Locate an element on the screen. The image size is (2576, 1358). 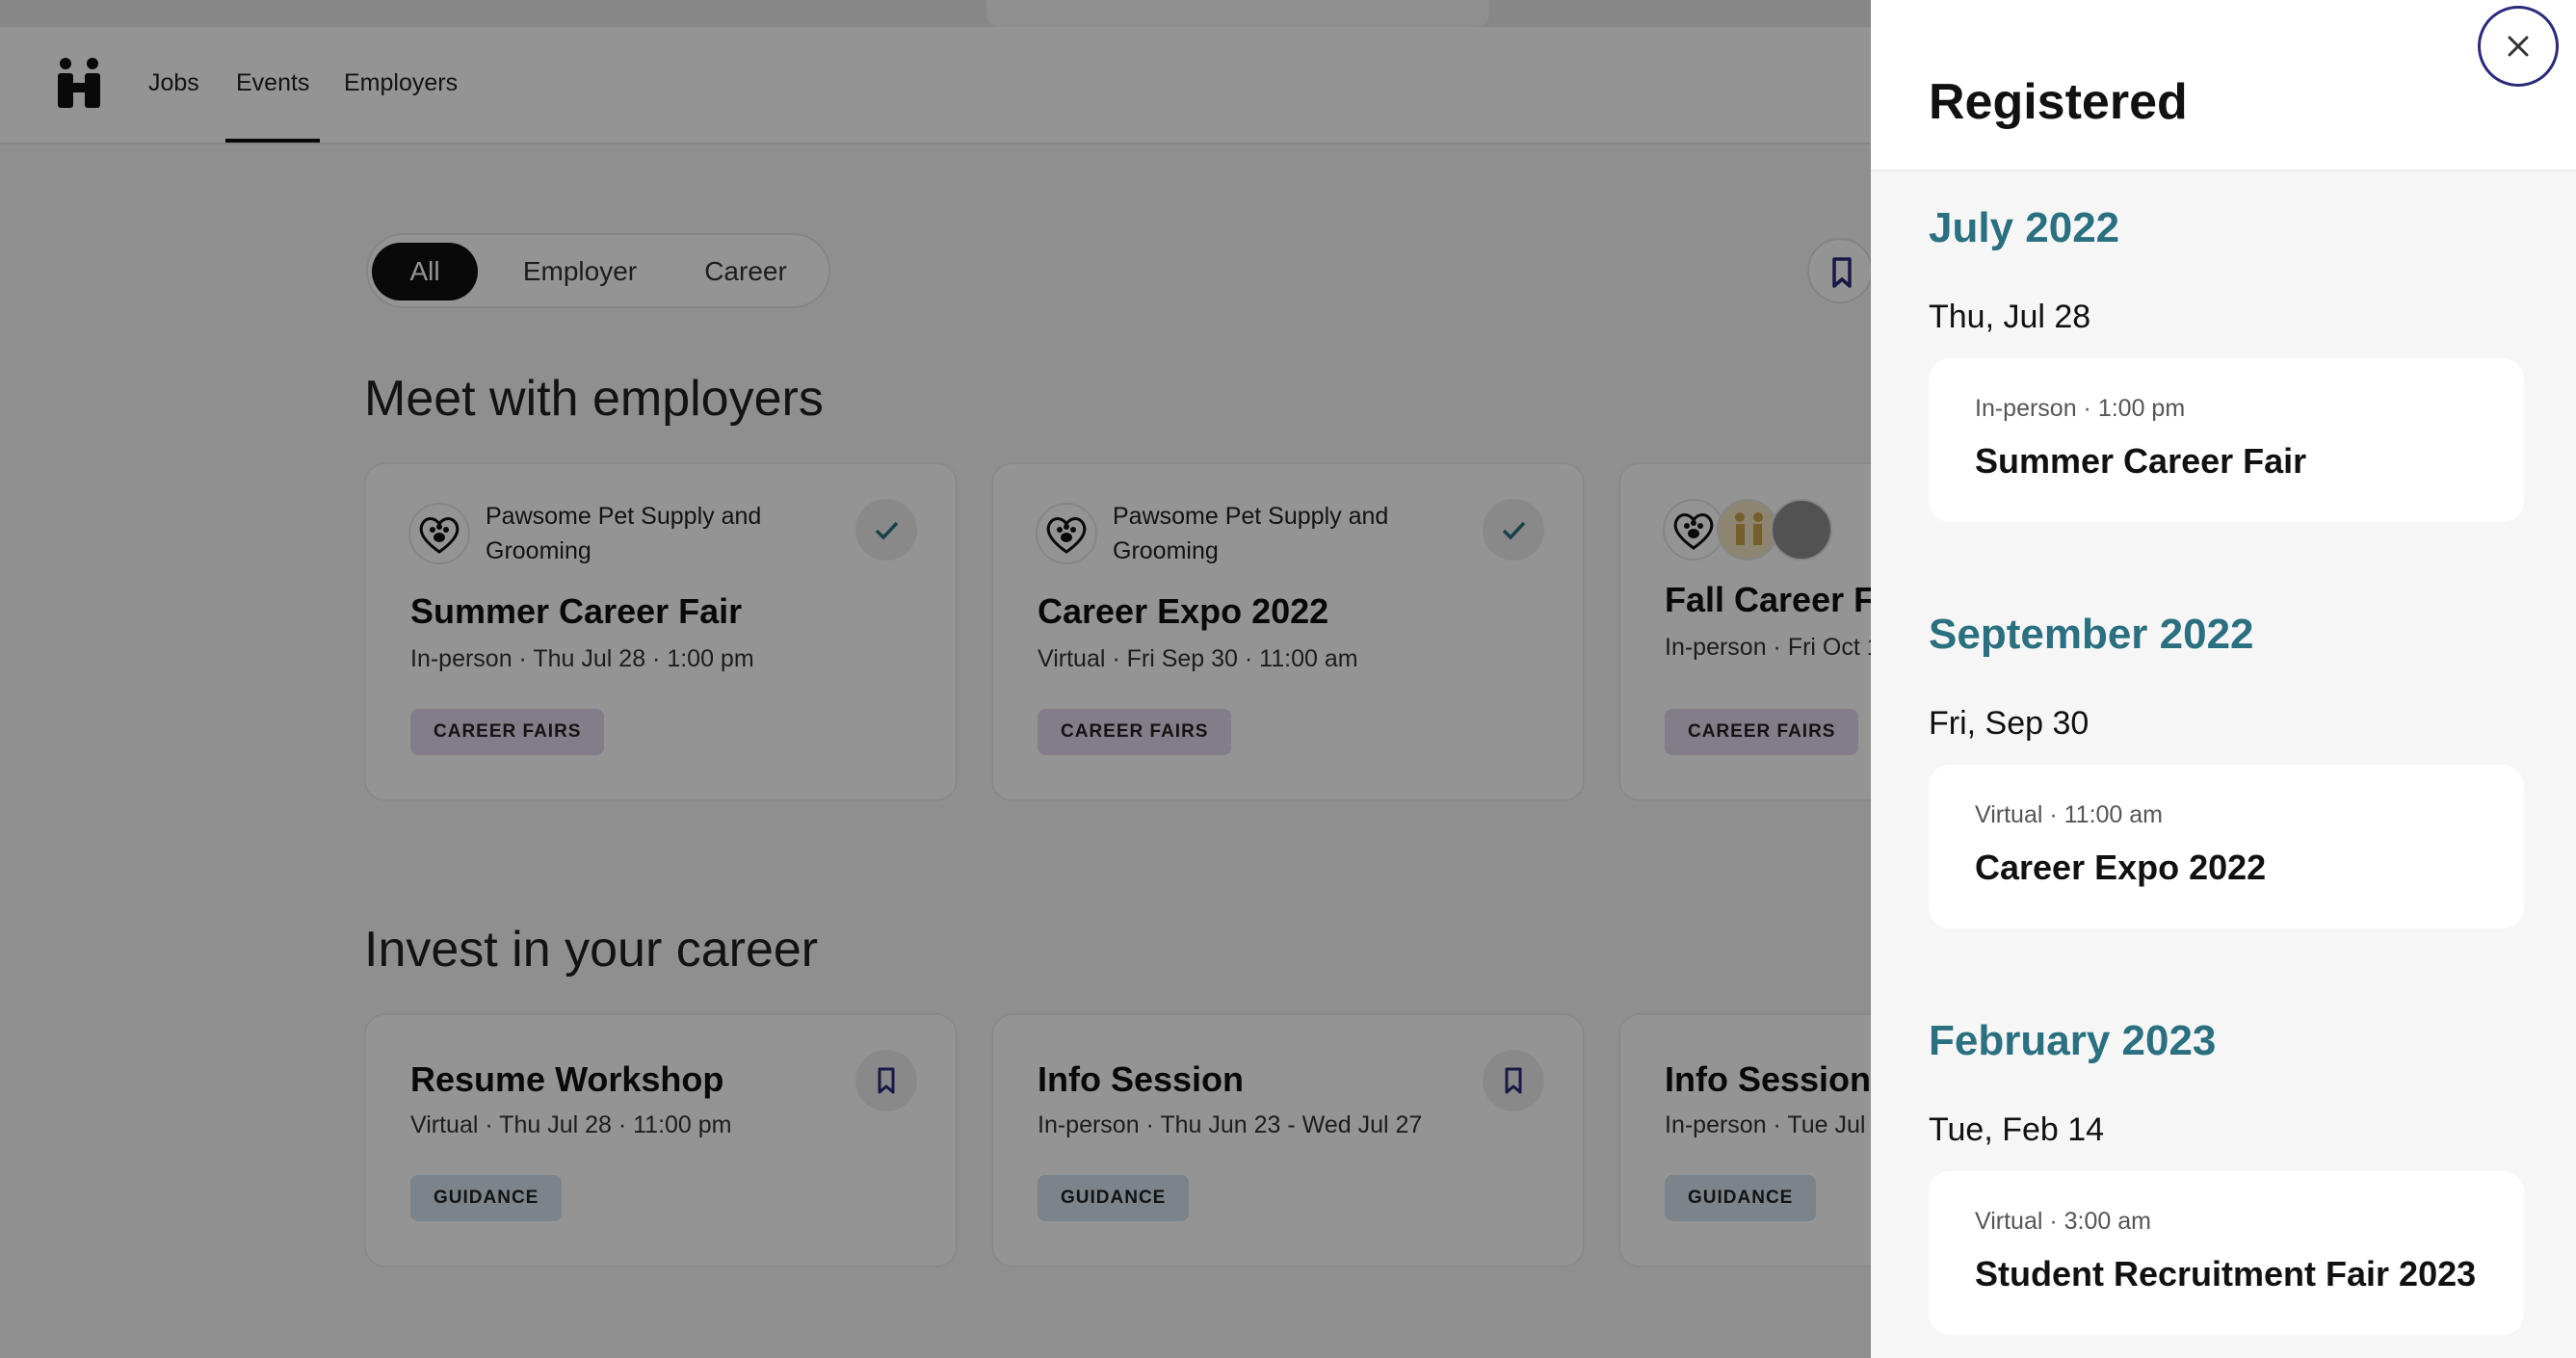
registered-event-meta: In-person · 1:00 pm is located at coordinates (2081, 408).